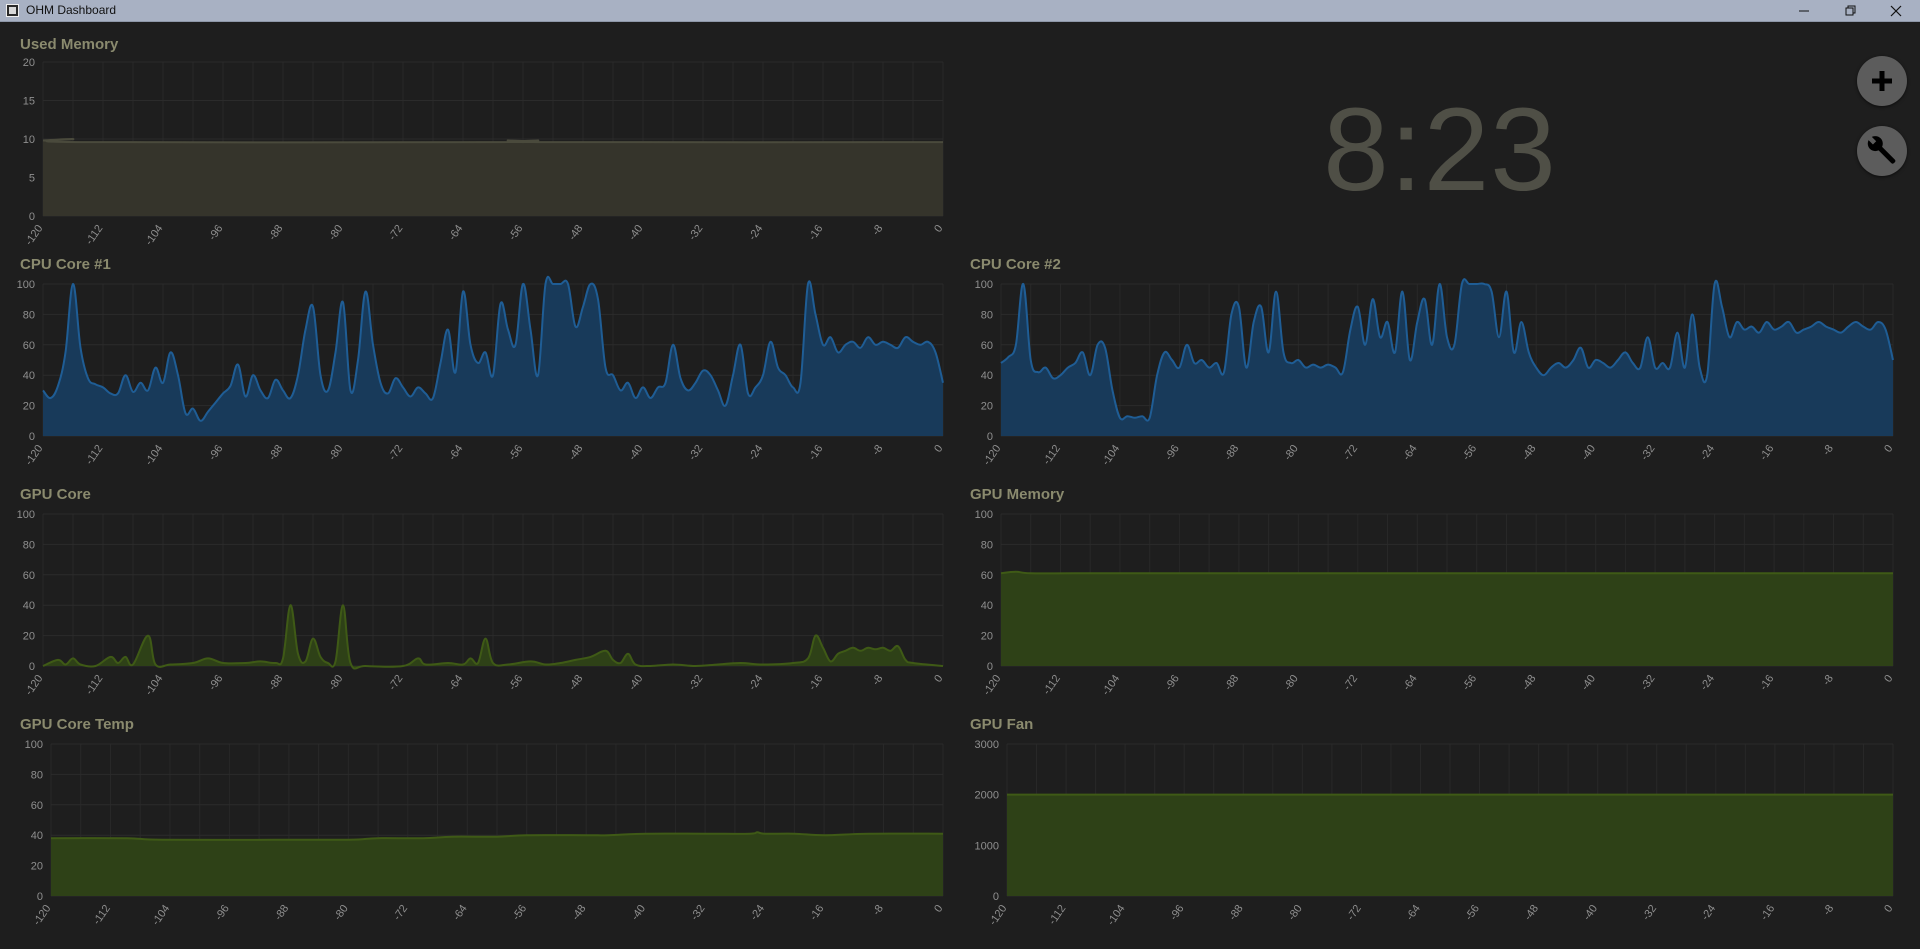 The width and height of the screenshot is (1920, 949). I want to click on gpu-fan-title: GPU Fan, so click(1001, 724).